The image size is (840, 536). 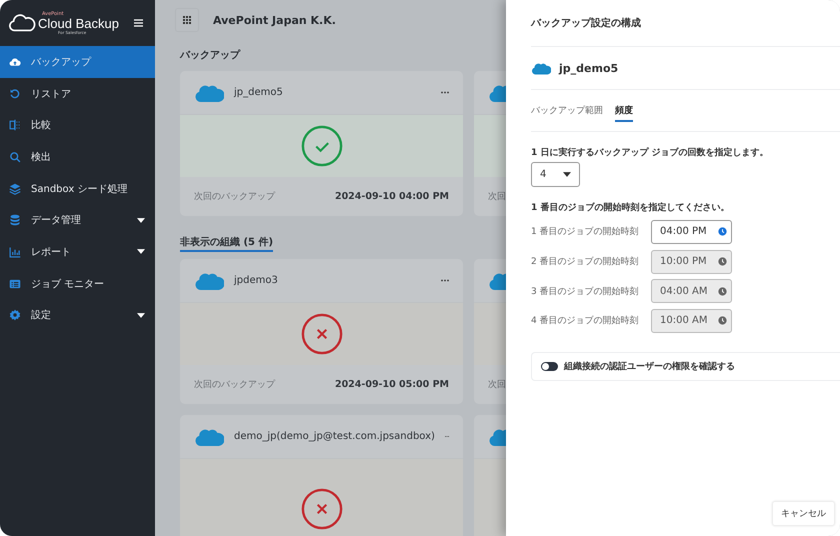 I want to click on layers-icon, so click(x=15, y=188).